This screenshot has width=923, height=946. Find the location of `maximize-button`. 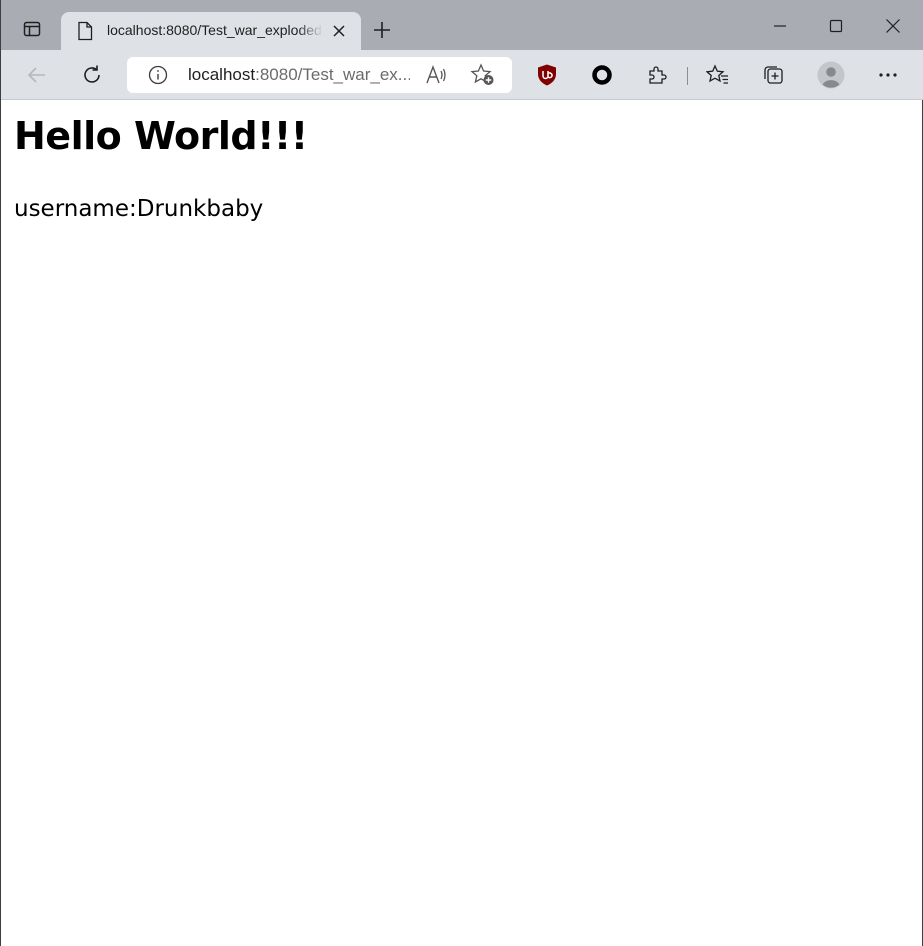

maximize-button is located at coordinates (836, 26).